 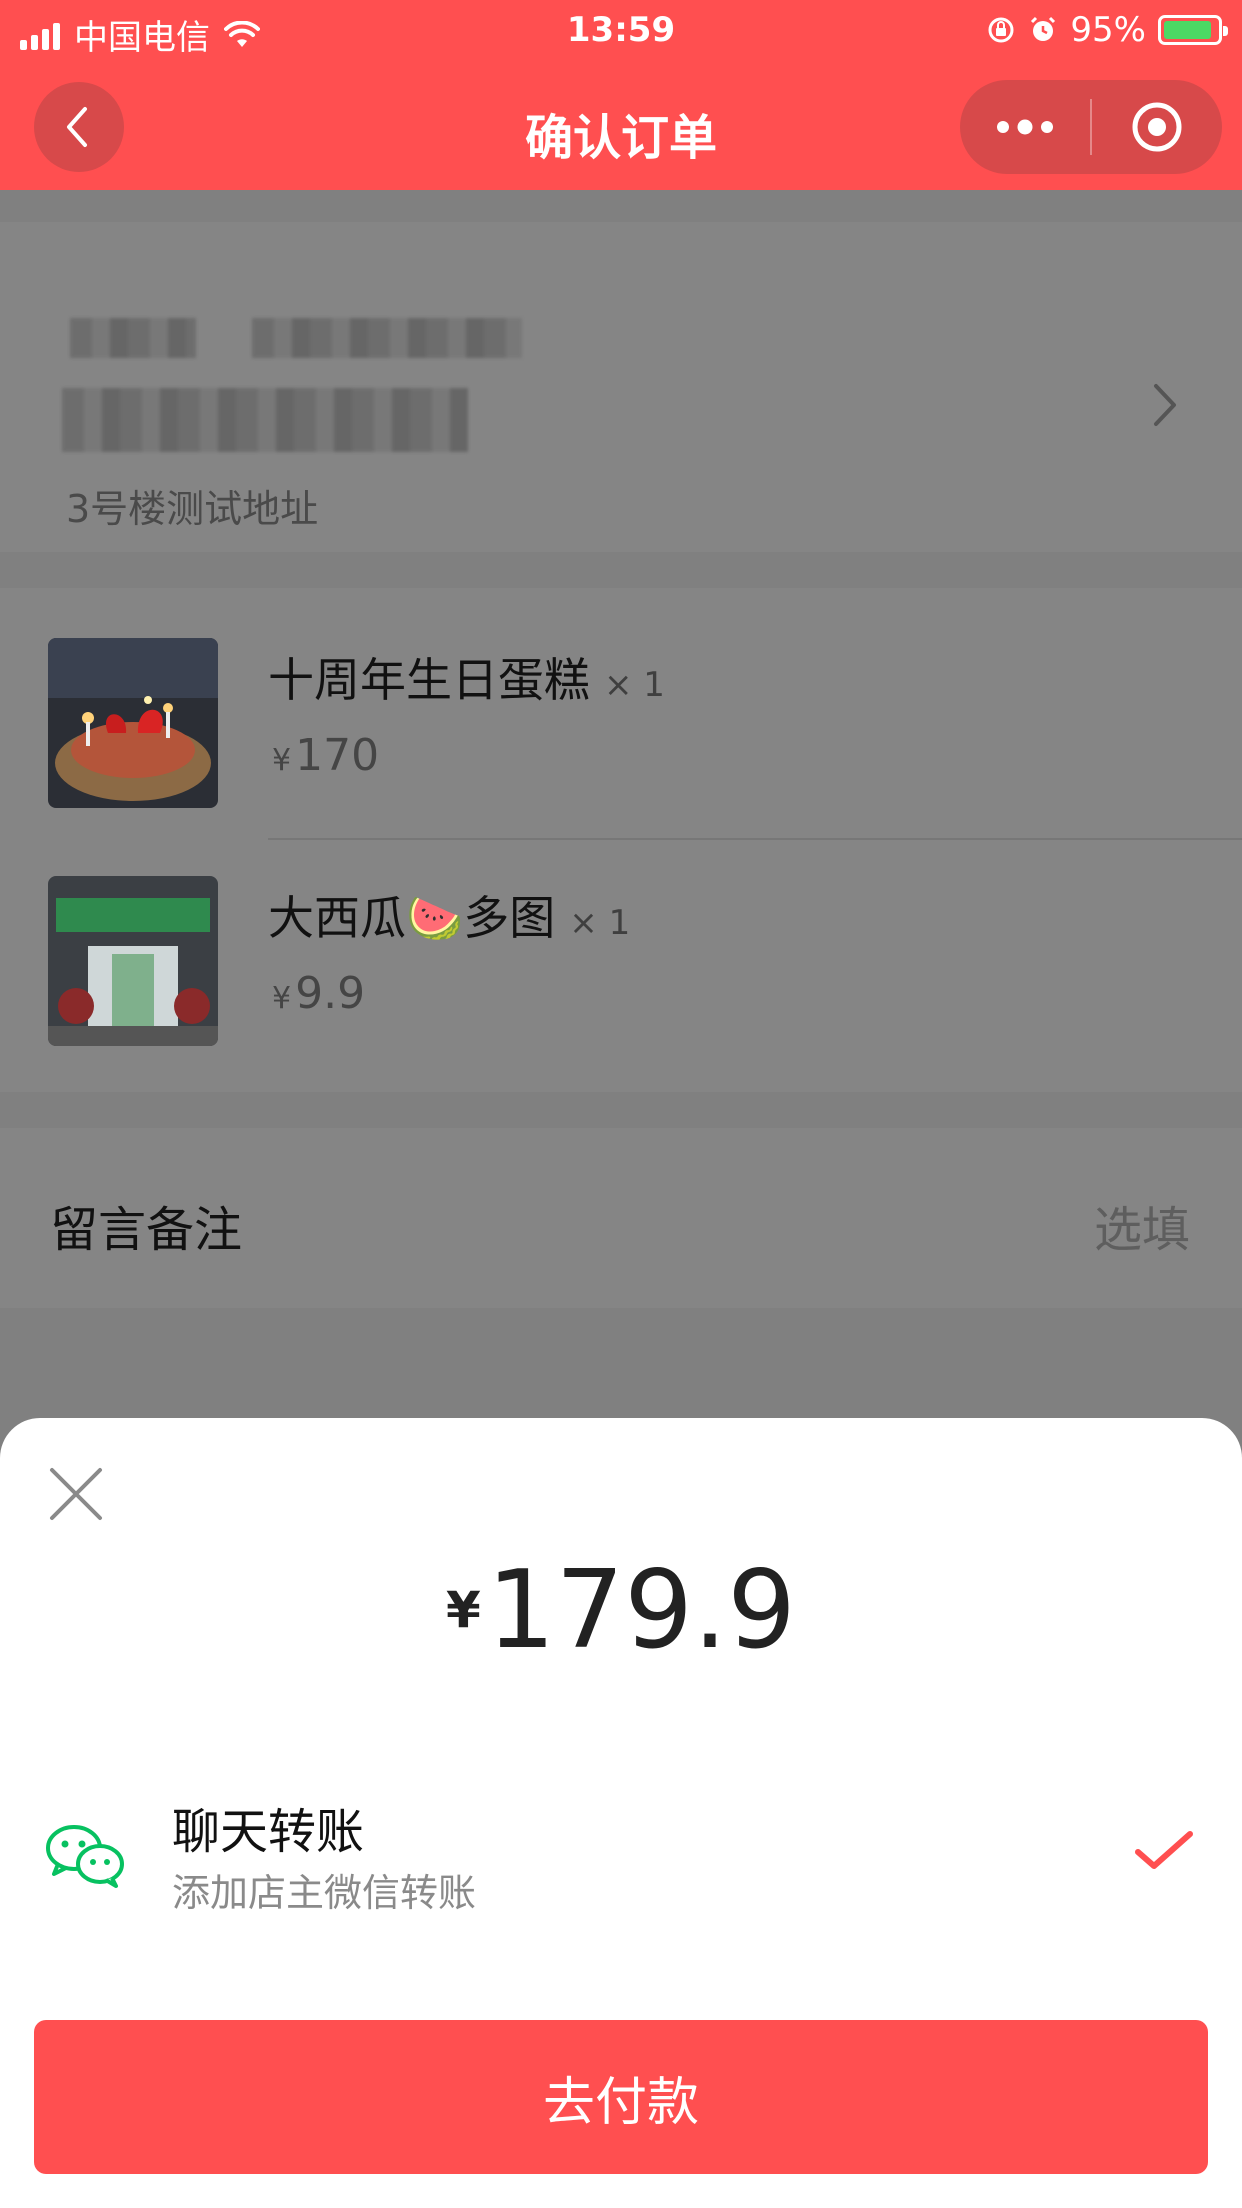 What do you see at coordinates (1043, 28) in the screenshot?
I see `alarm-icon` at bounding box center [1043, 28].